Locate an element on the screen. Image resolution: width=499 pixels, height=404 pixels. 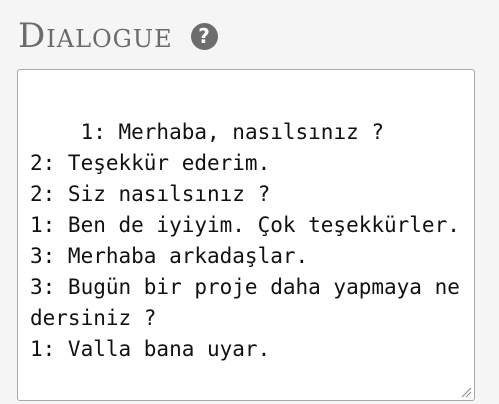
dialogue-header: Dialogue ? is located at coordinates (118, 36).